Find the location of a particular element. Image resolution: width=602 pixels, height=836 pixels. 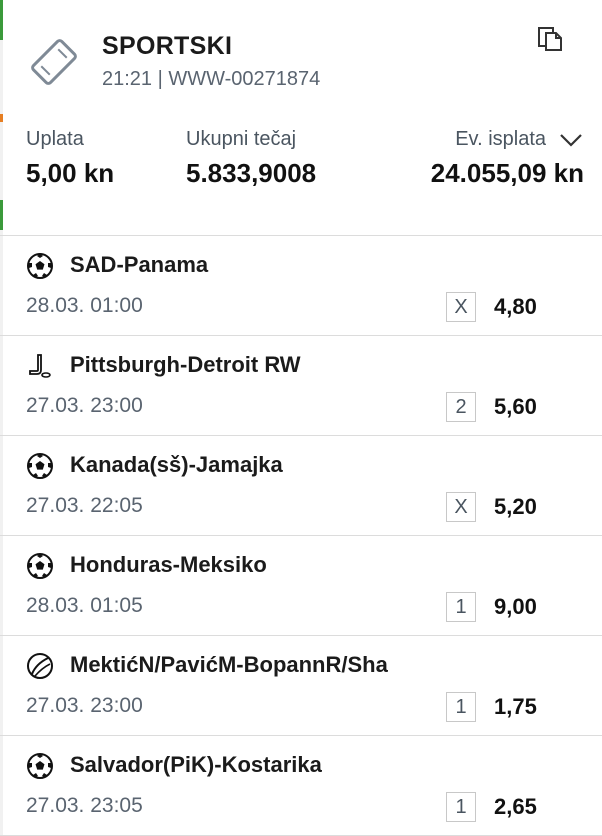

payout-label: Ev. isplata is located at coordinates (500, 139).